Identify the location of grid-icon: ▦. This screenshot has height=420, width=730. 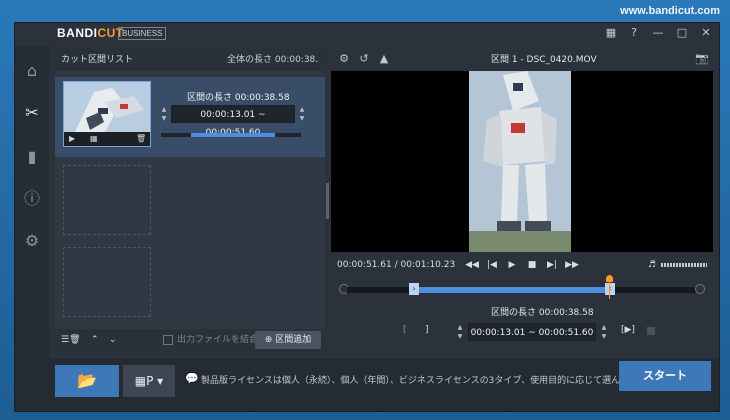
(94, 138).